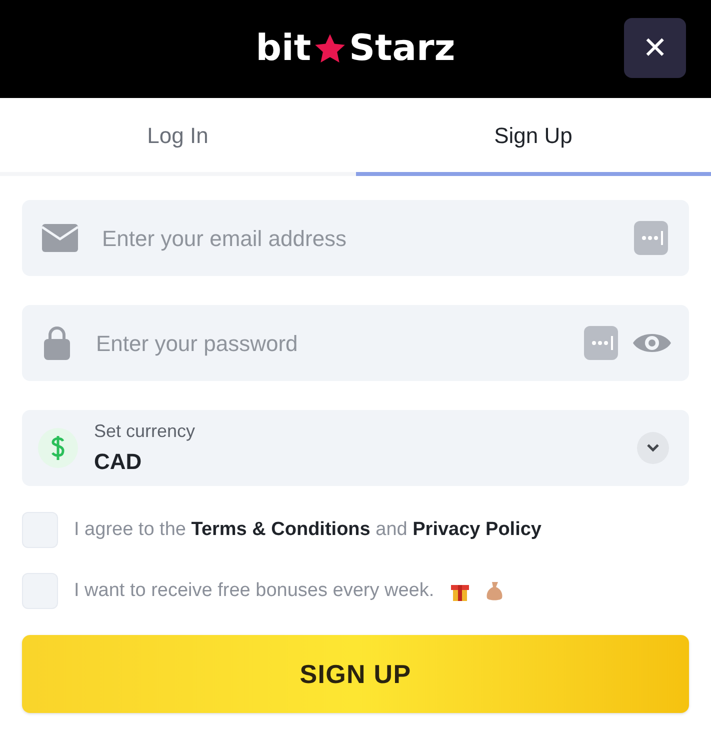  What do you see at coordinates (533, 137) in the screenshot?
I see `tab: Sign Up` at bounding box center [533, 137].